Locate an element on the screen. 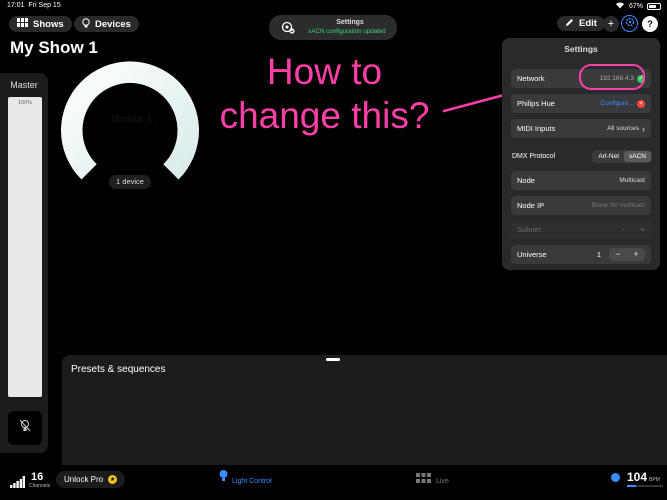 Image resolution: width=667 pixels, height=500 pixels. universe-minus-button: − is located at coordinates (618, 254).